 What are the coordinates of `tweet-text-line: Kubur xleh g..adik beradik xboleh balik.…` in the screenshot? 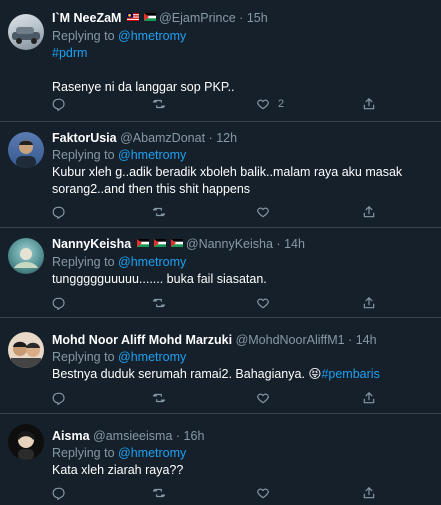 It's located at (227, 172).